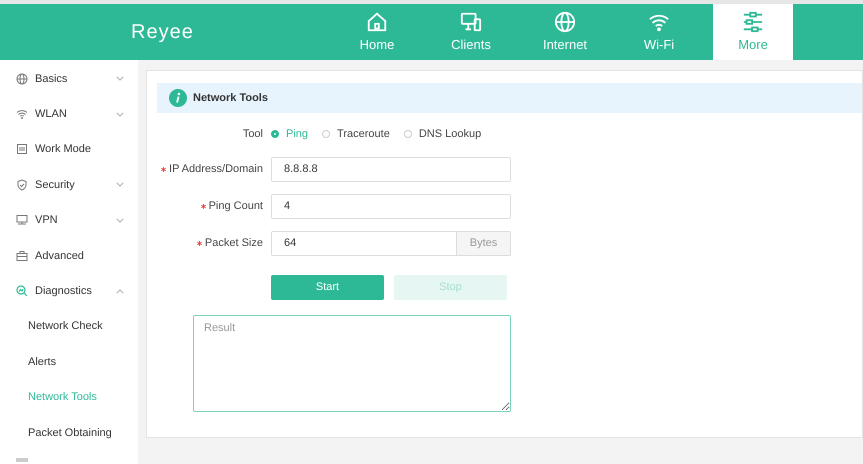 The image size is (863, 464). Describe the element at coordinates (69, 185) in the screenshot. I see `sidebar-item: Security` at that location.